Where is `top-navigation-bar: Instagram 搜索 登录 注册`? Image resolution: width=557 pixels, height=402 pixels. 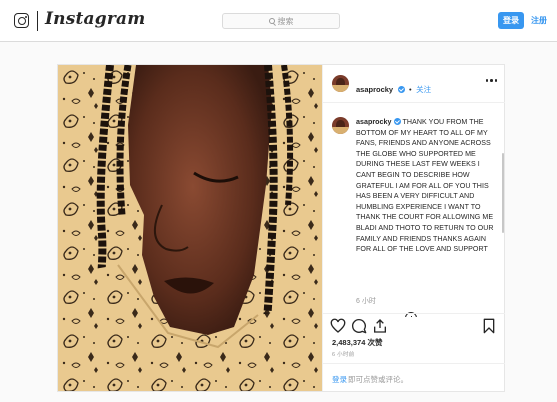
top-navigation-bar: Instagram 搜索 登录 注册 is located at coordinates (278, 21).